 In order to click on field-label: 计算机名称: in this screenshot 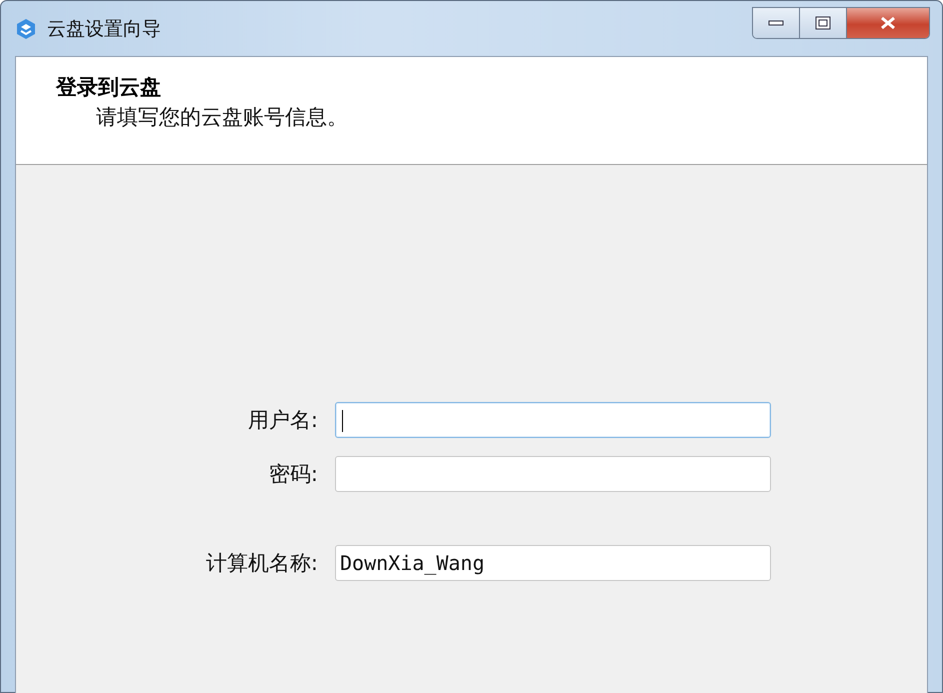, I will do `click(262, 563)`.